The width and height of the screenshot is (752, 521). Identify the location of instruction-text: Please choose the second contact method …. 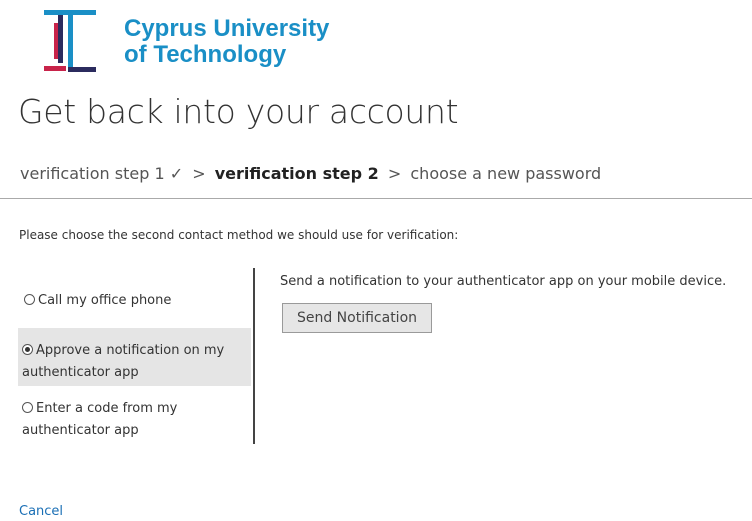
(239, 235).